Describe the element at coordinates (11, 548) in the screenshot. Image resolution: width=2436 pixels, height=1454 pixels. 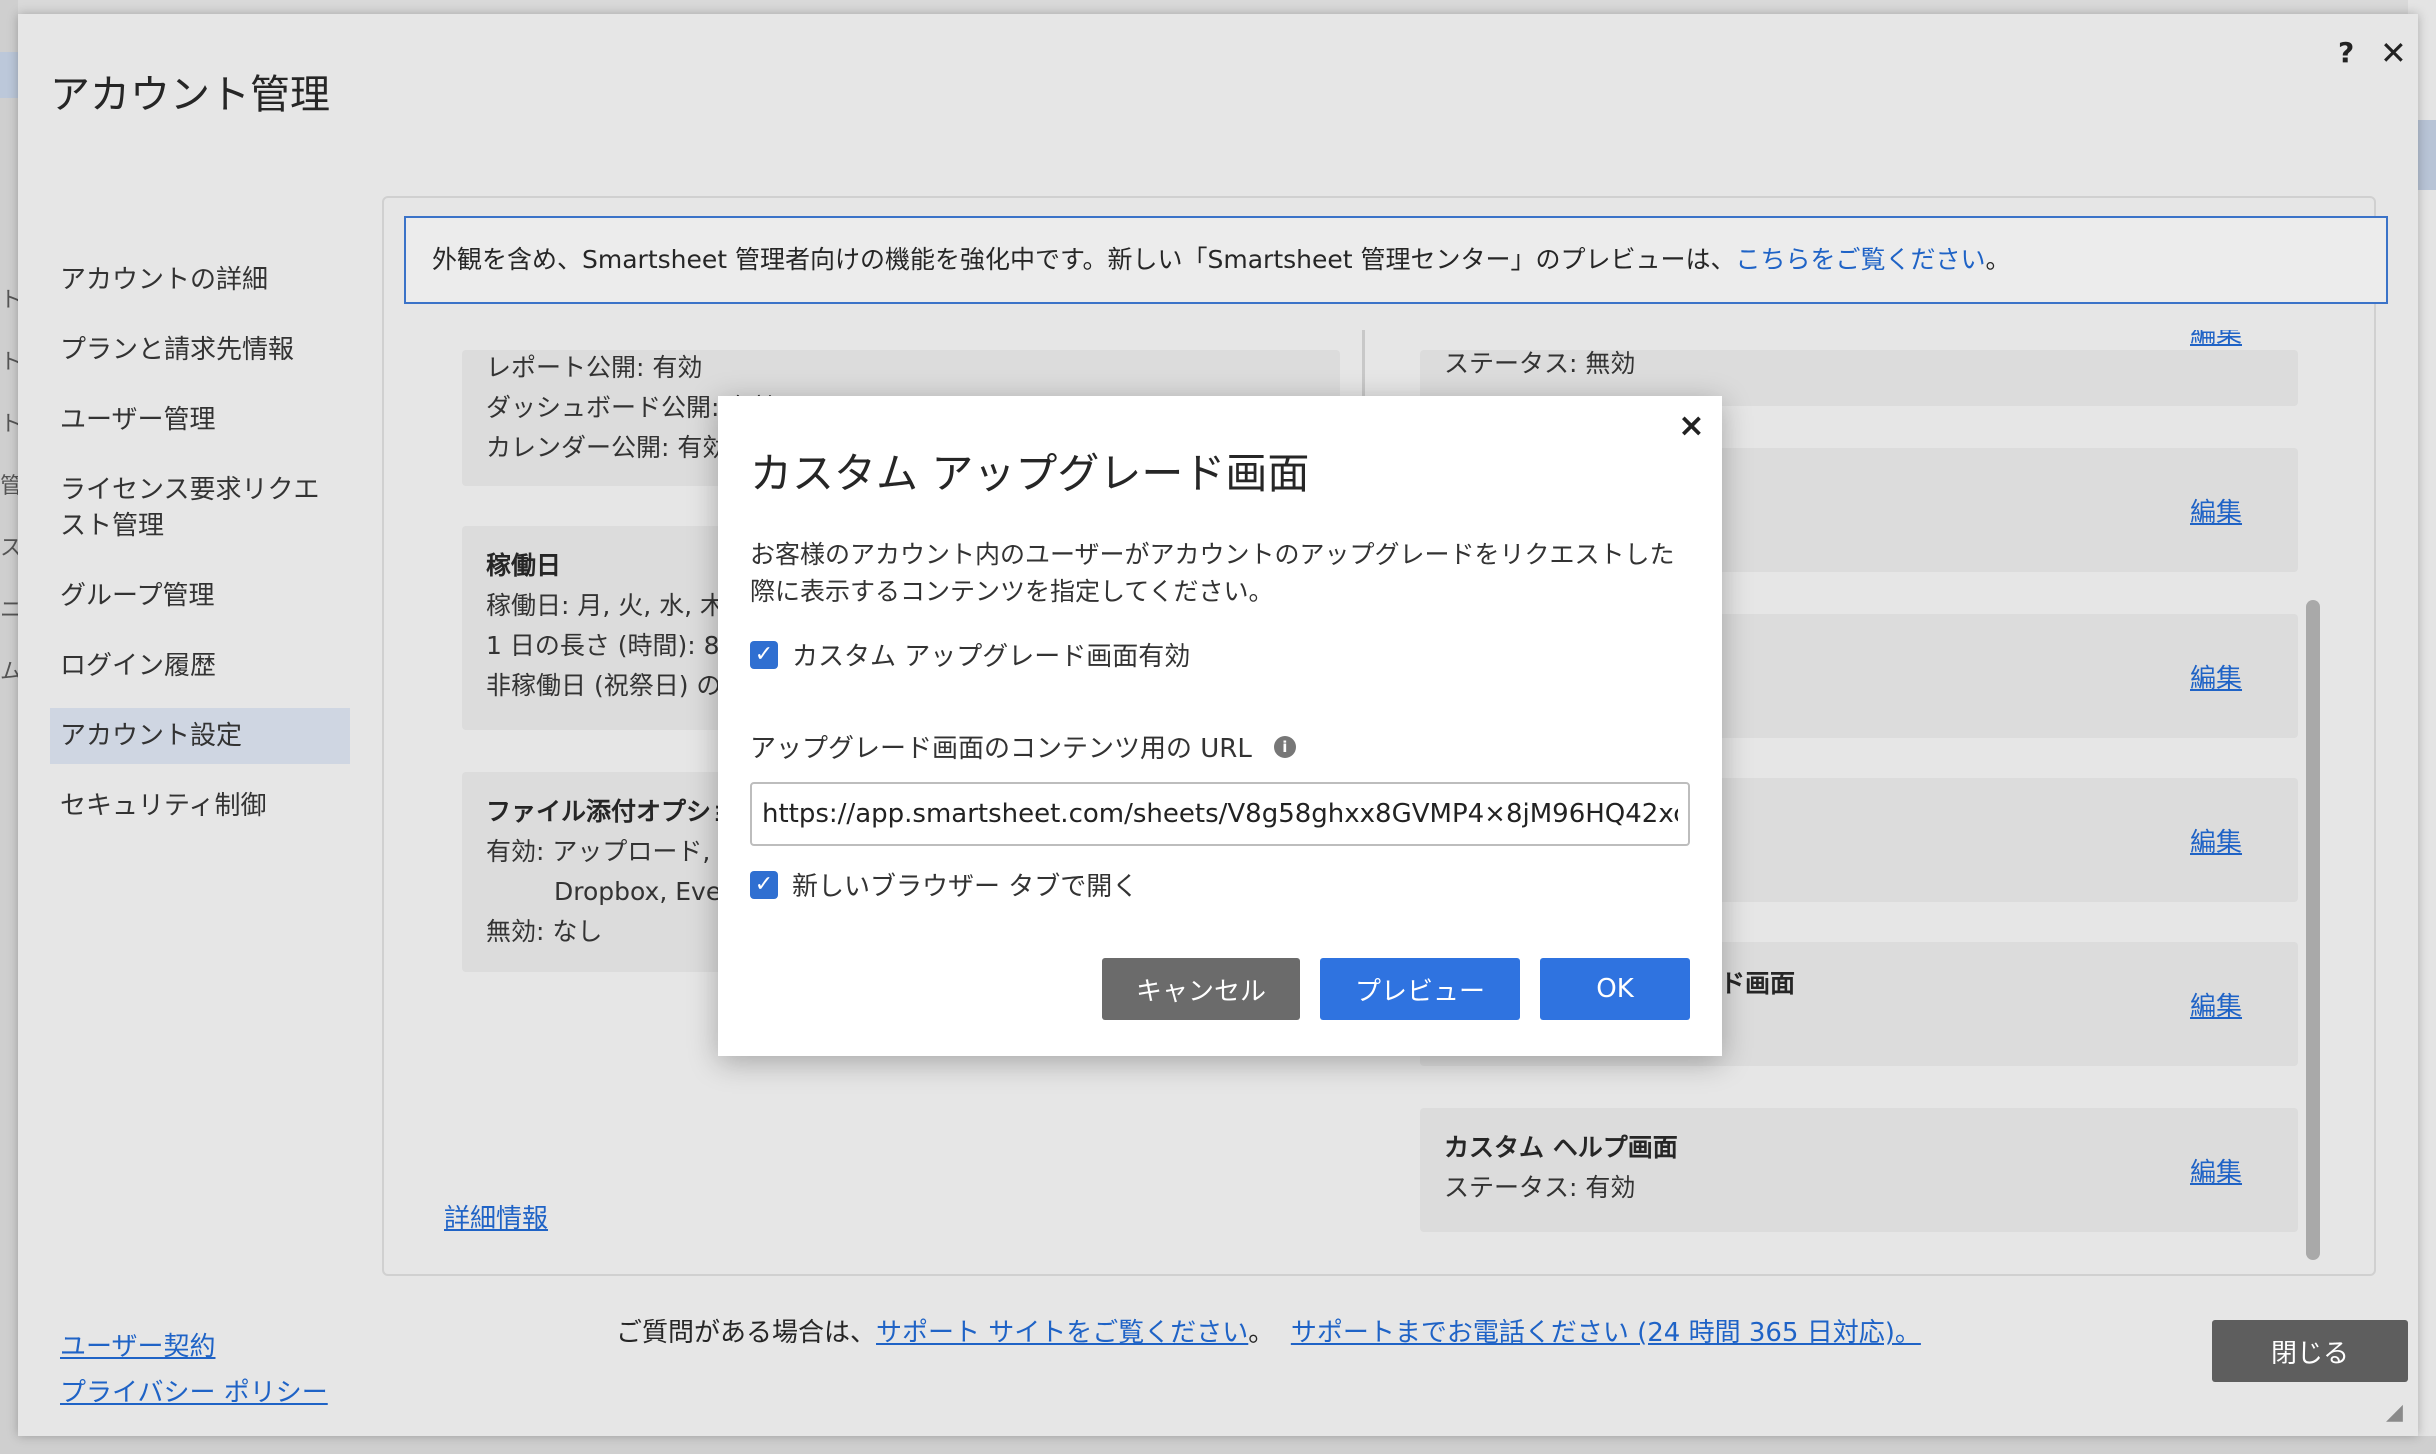
I see `background-char: ス` at that location.